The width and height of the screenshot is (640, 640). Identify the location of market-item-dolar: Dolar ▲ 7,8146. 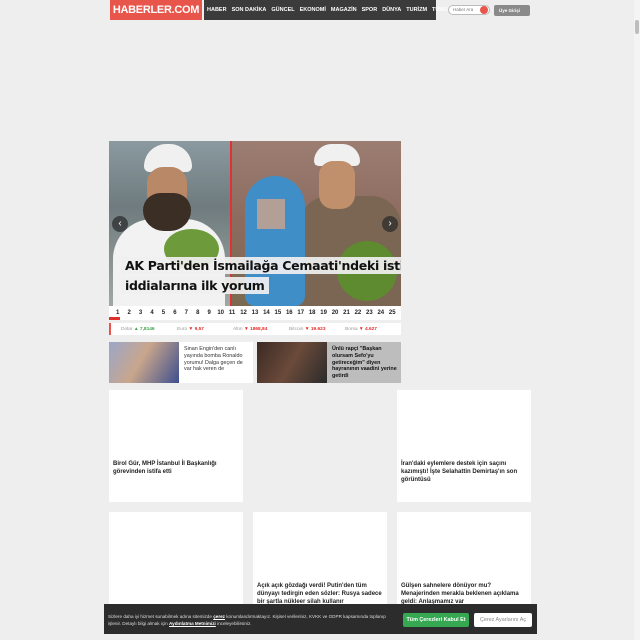
(149, 329).